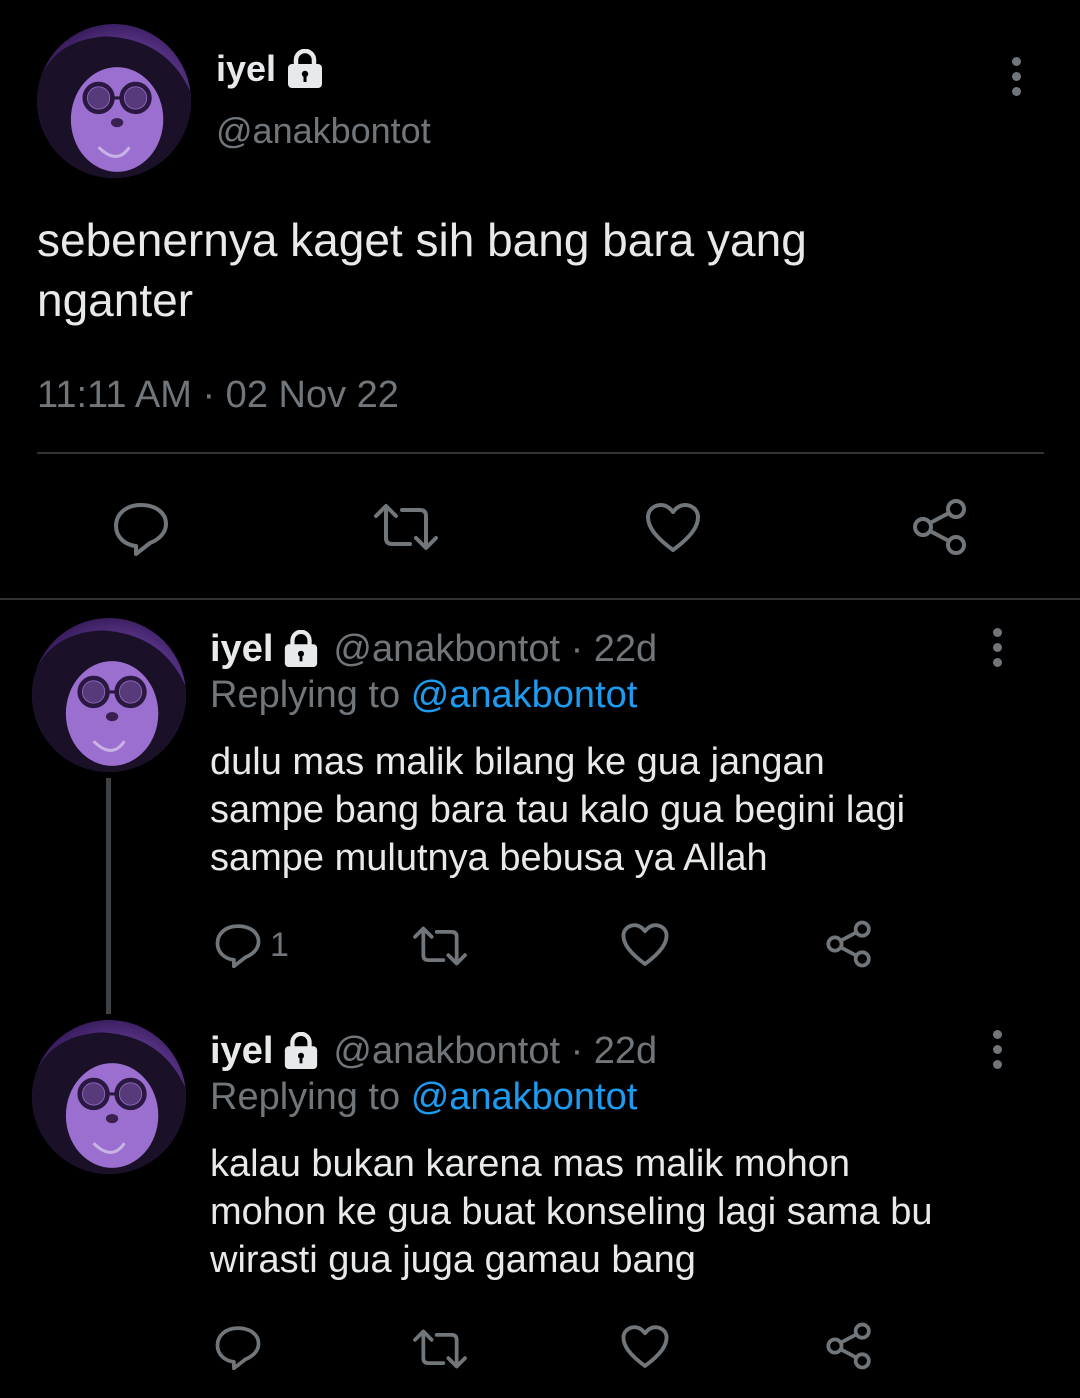 The width and height of the screenshot is (1080, 1398). I want to click on tweet-text-line: dulu mas malik bilang ke gua jangan, so click(517, 762).